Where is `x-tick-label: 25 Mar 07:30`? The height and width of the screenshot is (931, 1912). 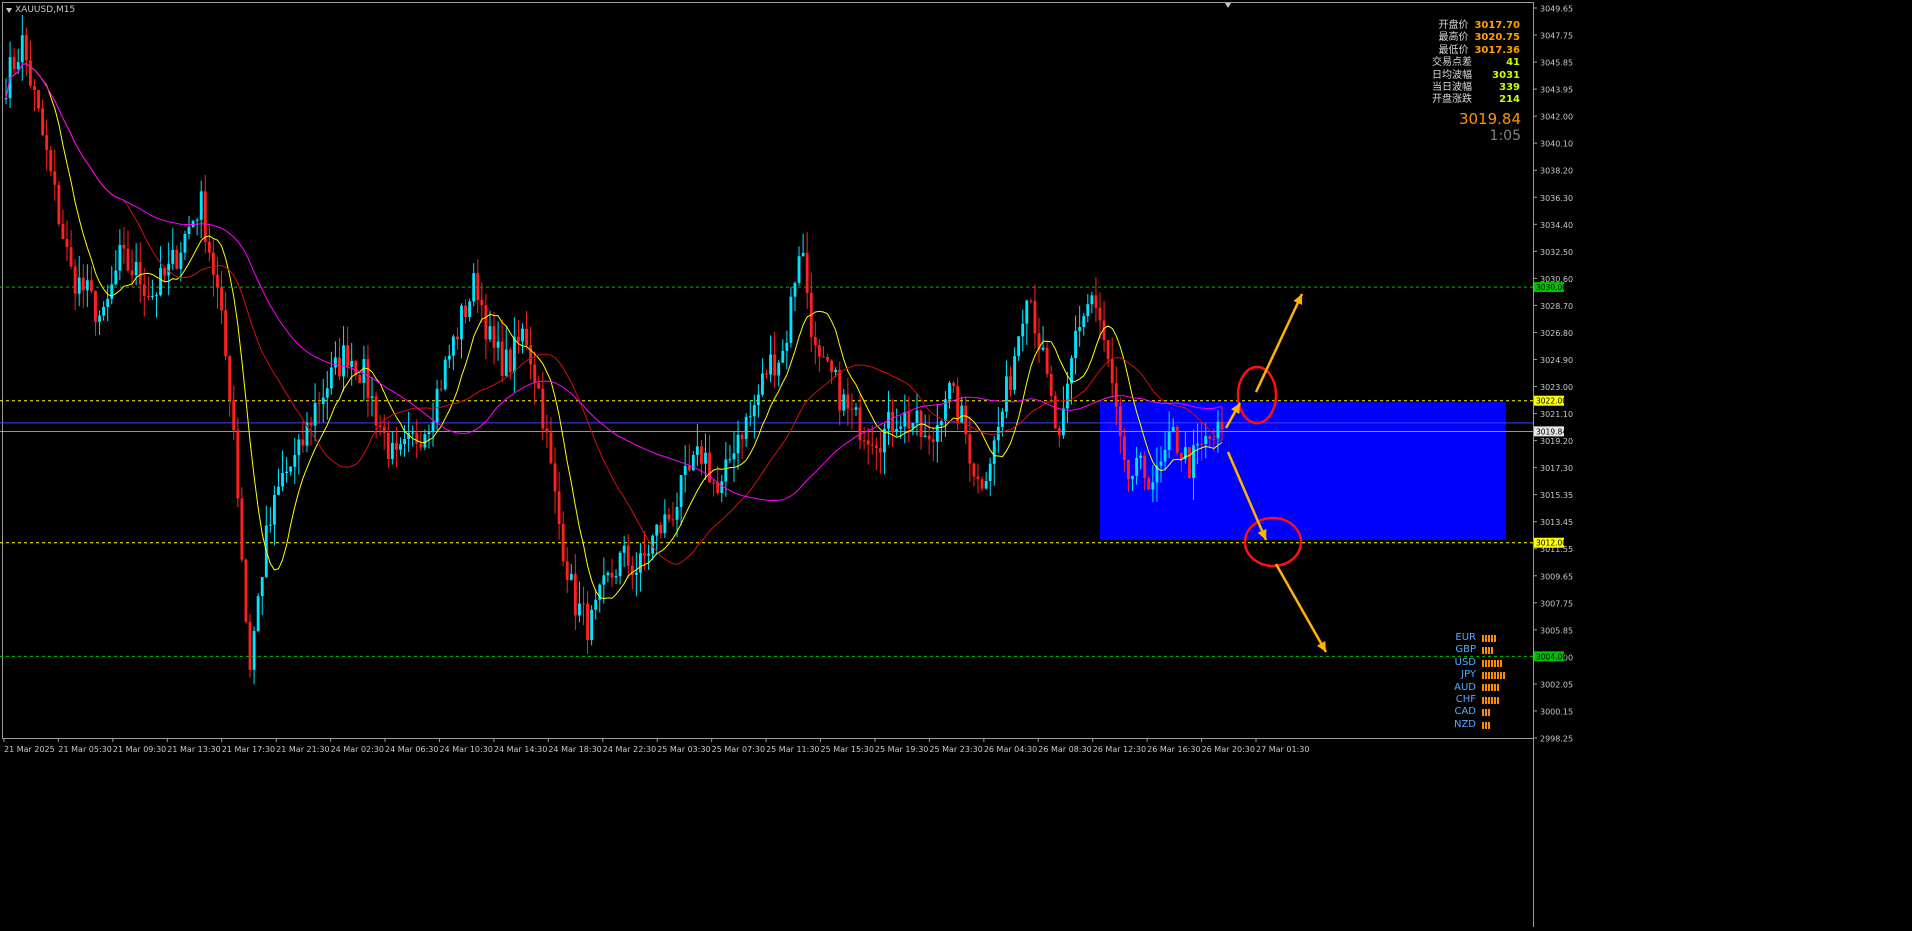 x-tick-label: 25 Mar 07:30 is located at coordinates (738, 749).